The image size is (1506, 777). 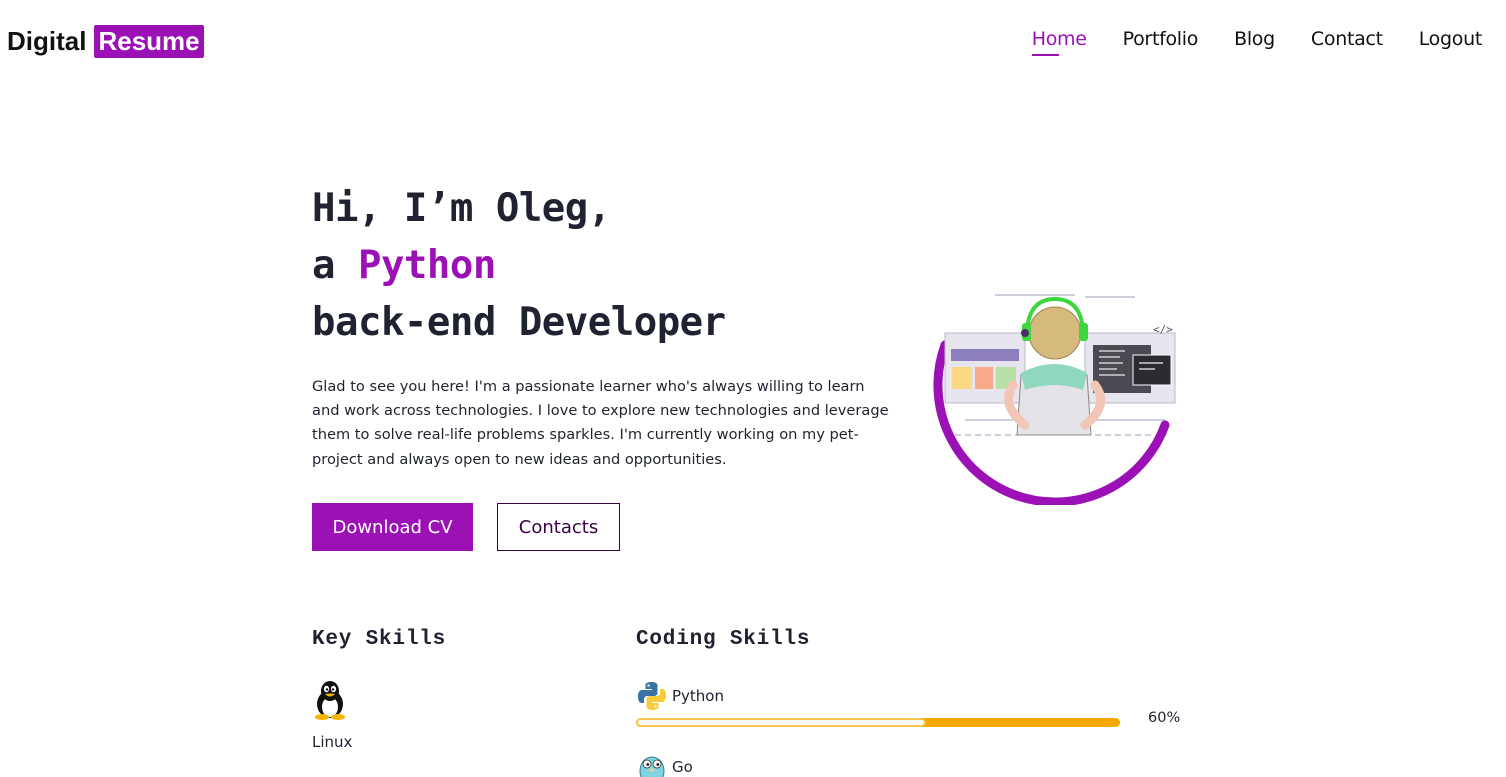 I want to click on skill-percent: 60%, so click(x=1164, y=718).